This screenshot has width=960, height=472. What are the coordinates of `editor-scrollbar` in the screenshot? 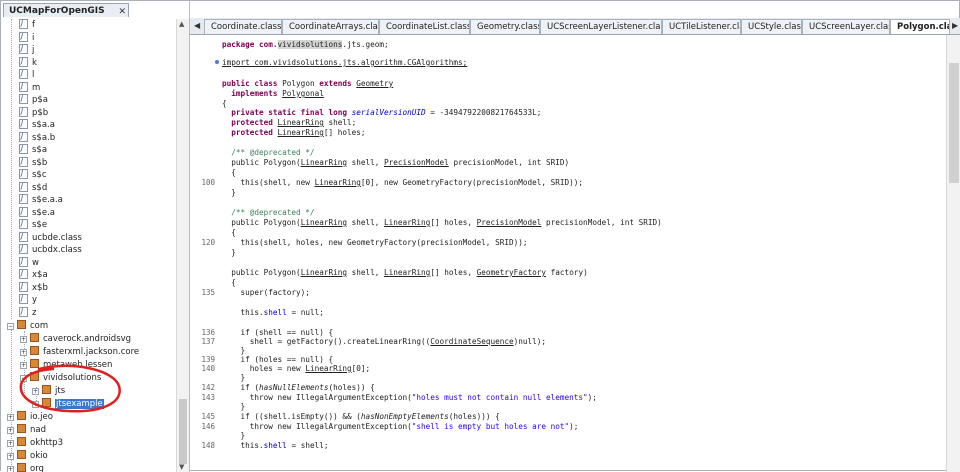 It's located at (953, 253).